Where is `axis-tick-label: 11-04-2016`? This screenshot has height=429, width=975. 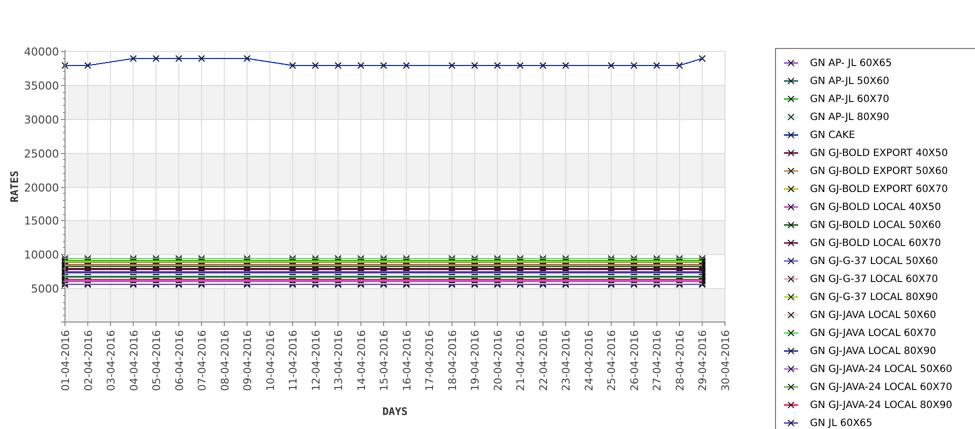 axis-tick-label: 11-04-2016 is located at coordinates (294, 361).